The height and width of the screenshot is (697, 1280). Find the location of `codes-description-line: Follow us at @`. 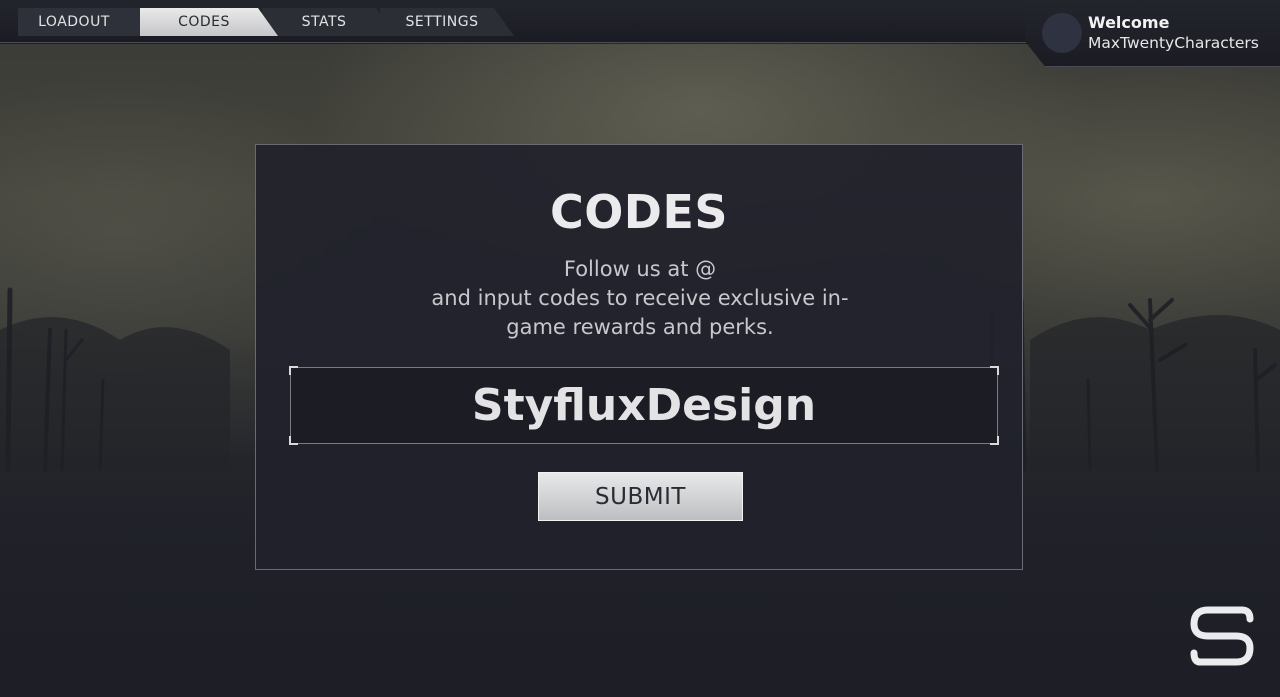

codes-description-line: Follow us at @ is located at coordinates (640, 269).